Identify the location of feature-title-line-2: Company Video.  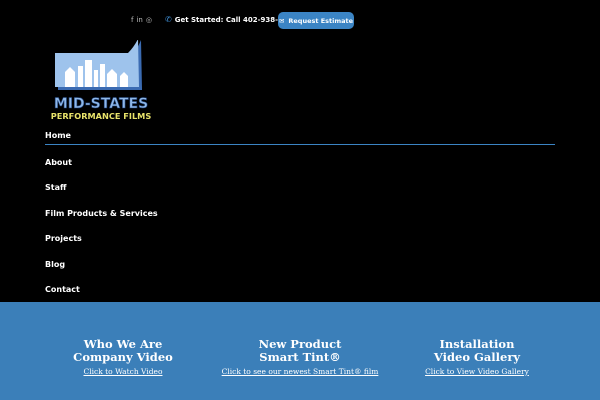
(123, 357).